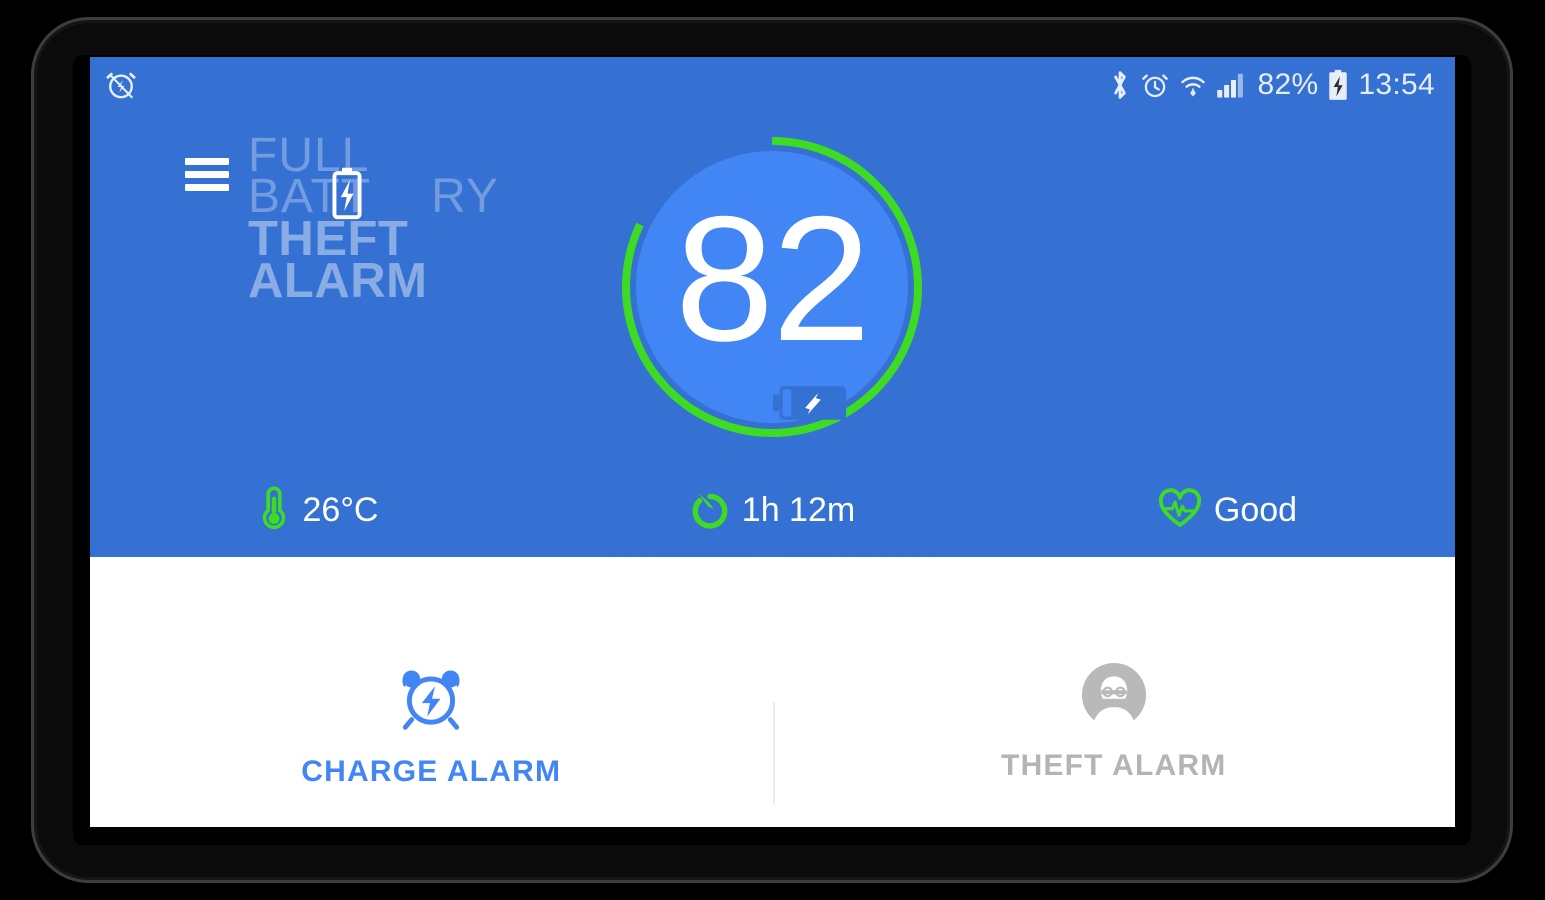 The image size is (1545, 900). Describe the element at coordinates (1396, 84) in the screenshot. I see `status-time: 13:54` at that location.